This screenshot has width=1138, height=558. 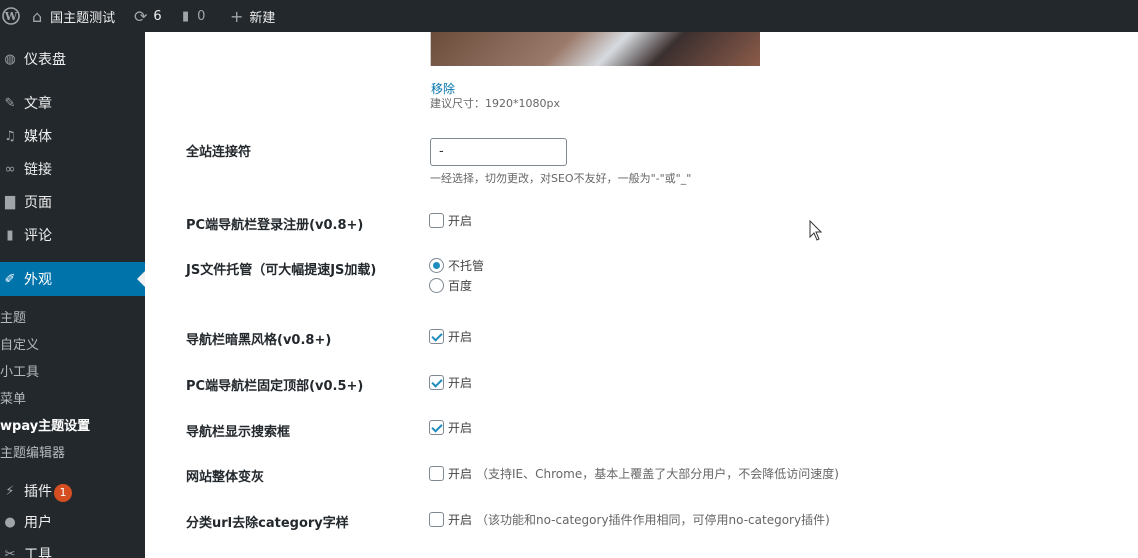 What do you see at coordinates (38, 170) in the screenshot?
I see `sidebar-item-label: 链接` at bounding box center [38, 170].